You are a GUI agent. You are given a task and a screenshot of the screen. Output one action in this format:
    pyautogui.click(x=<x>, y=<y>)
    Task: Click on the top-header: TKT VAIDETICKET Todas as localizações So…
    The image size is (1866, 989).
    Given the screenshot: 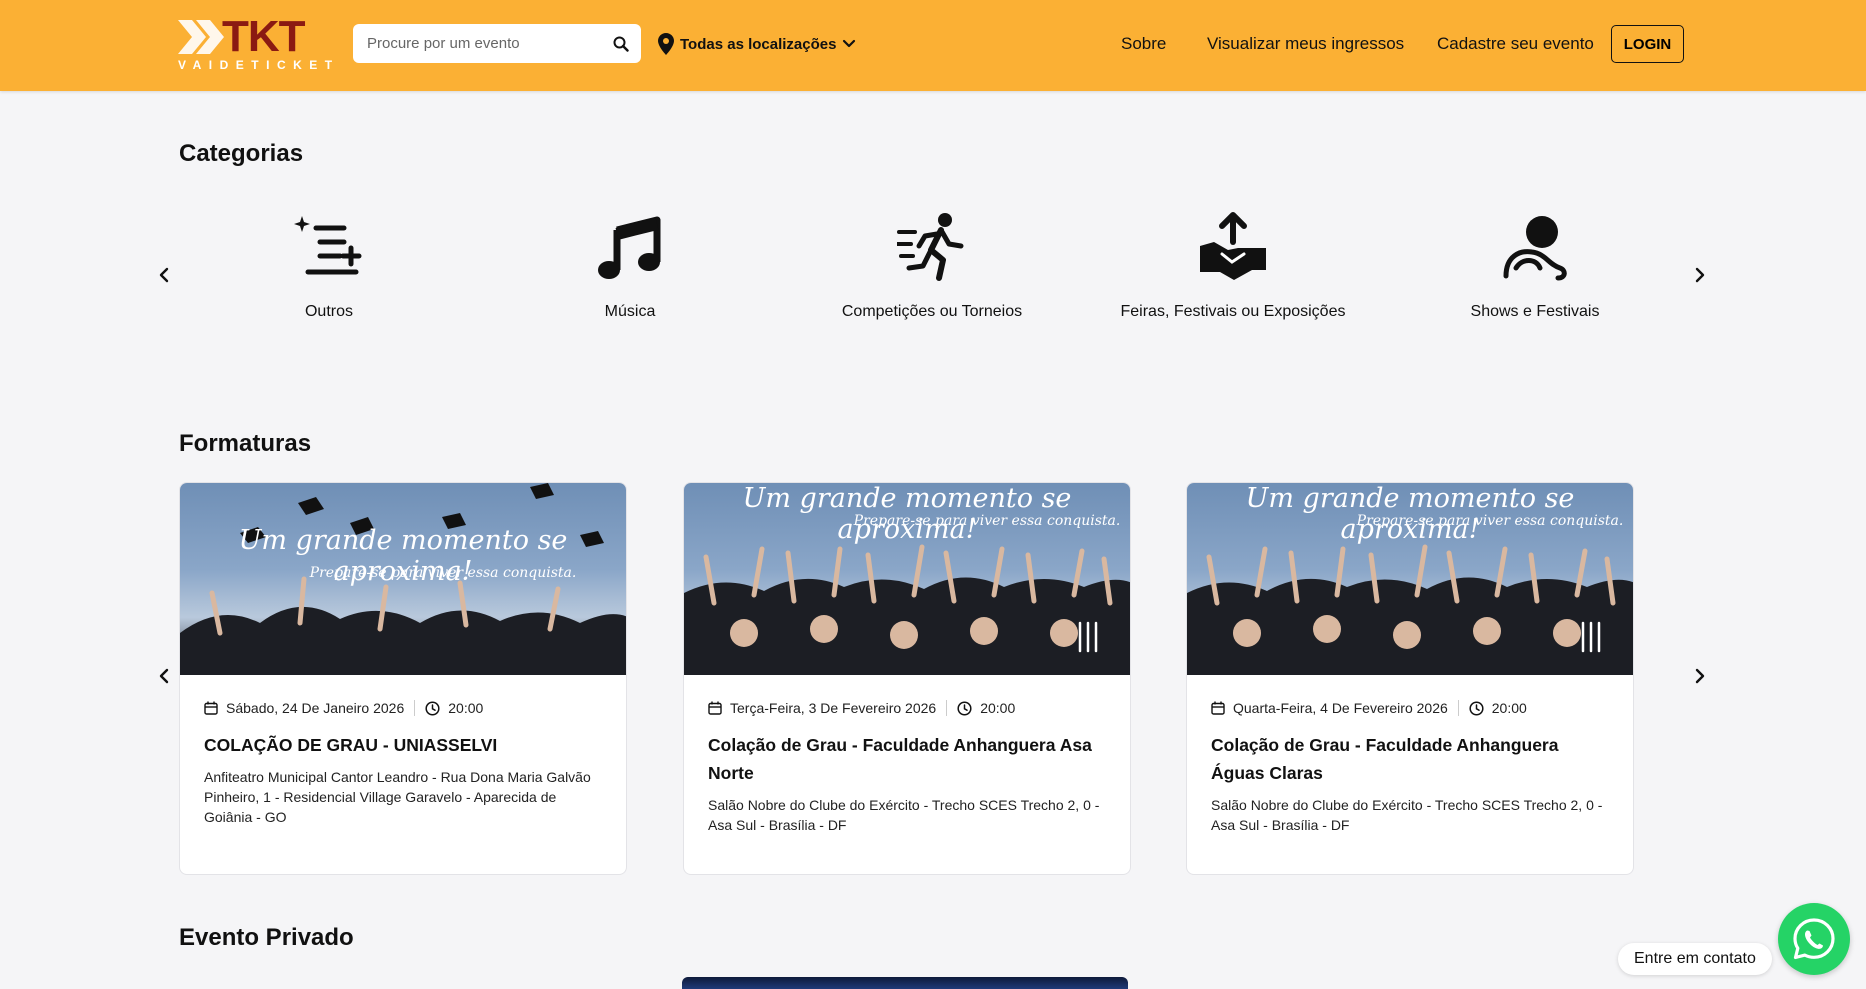 What is the action you would take?
    pyautogui.click(x=933, y=45)
    